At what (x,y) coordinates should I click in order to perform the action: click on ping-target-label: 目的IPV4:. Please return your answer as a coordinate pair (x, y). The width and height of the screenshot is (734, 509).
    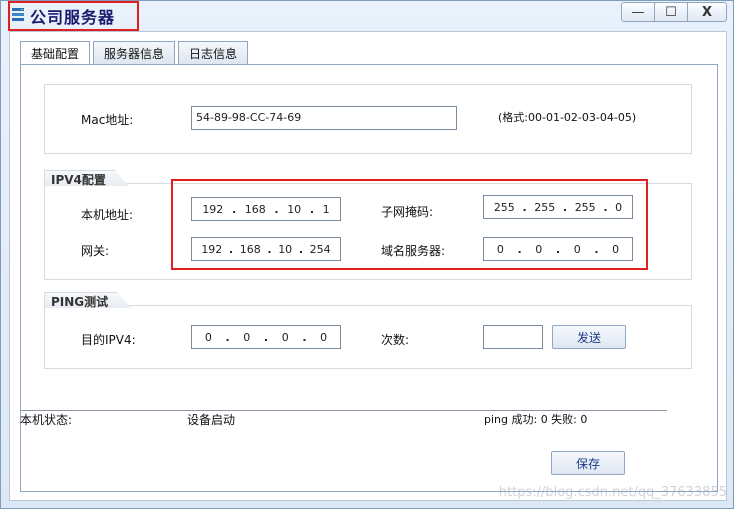
    Looking at the image, I should click on (108, 340).